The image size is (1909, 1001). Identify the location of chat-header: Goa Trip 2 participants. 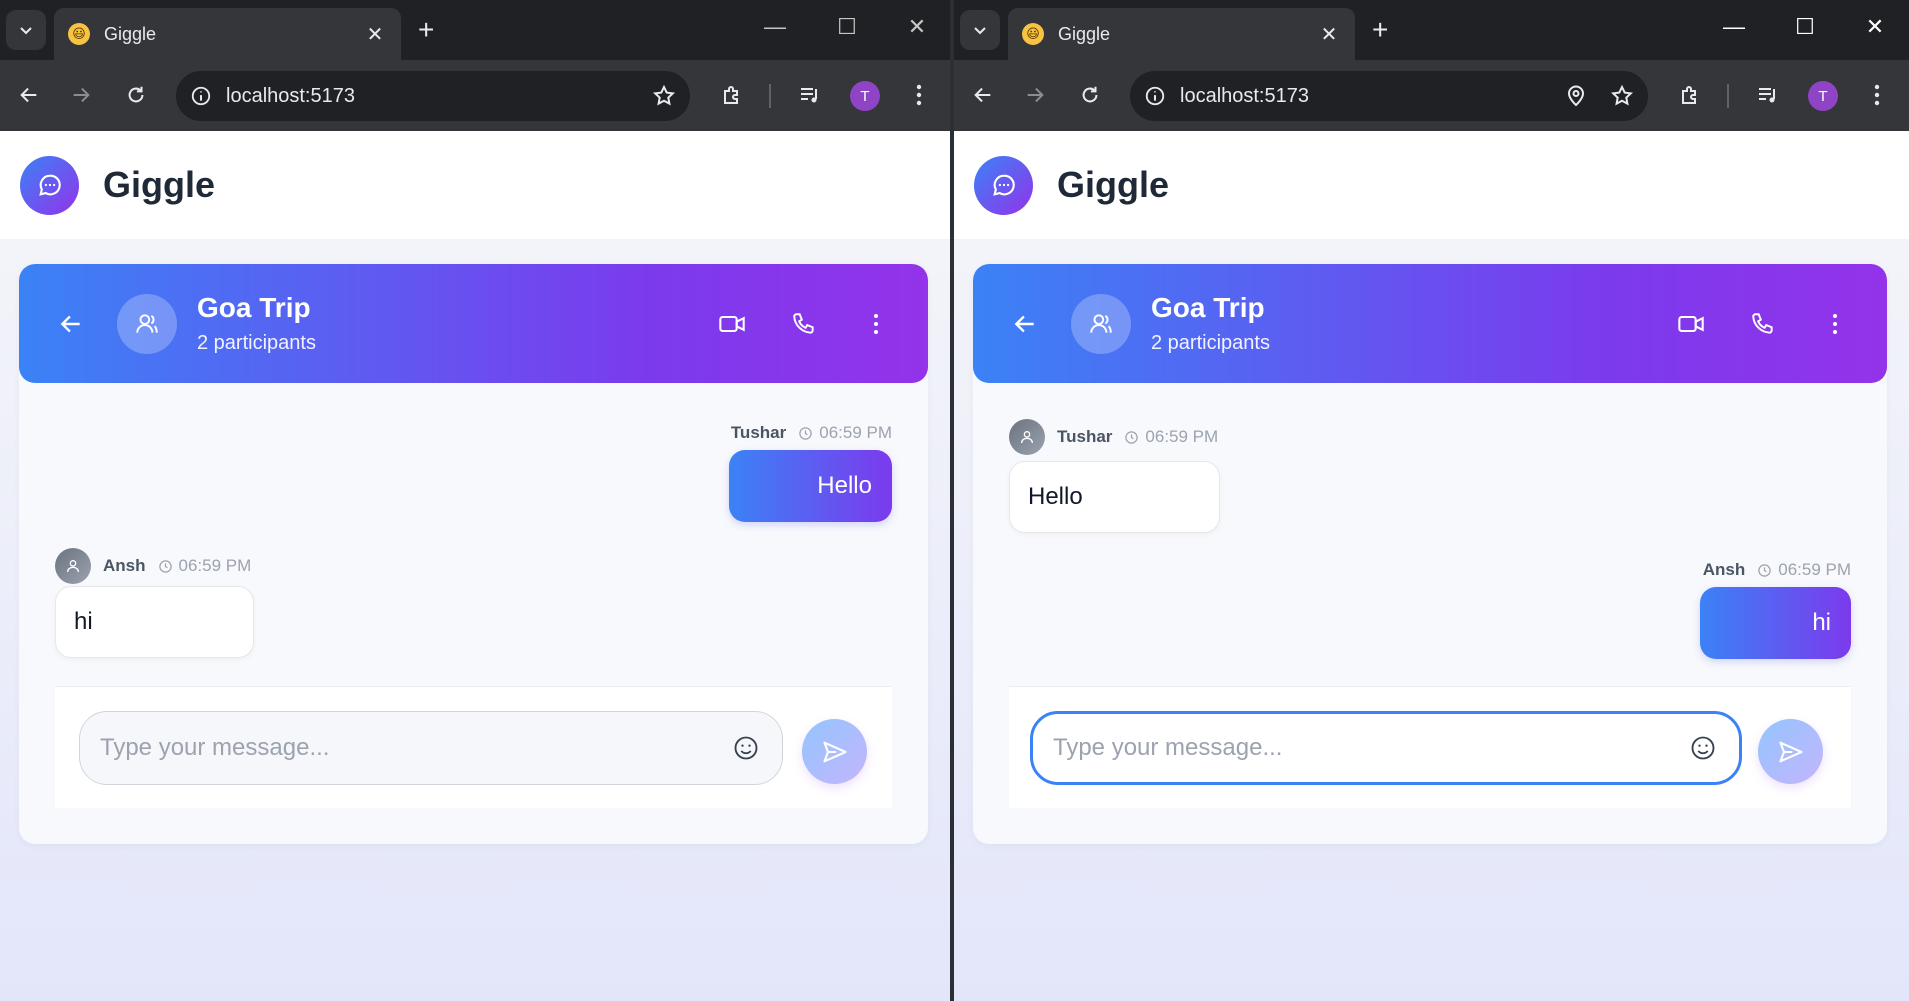
(1430, 323).